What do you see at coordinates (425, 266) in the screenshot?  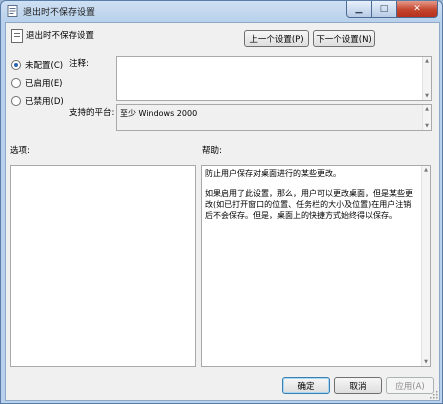 I see `help-scrollbar: ▲ ▼` at bounding box center [425, 266].